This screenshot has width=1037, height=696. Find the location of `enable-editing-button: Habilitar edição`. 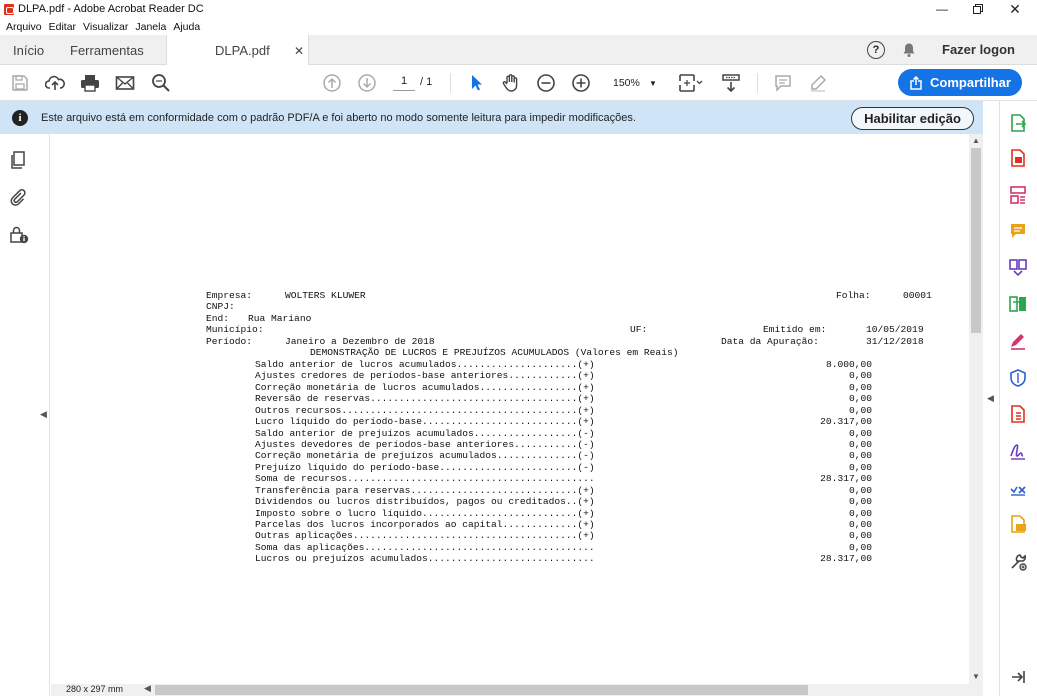

enable-editing-button: Habilitar edição is located at coordinates (912, 118).